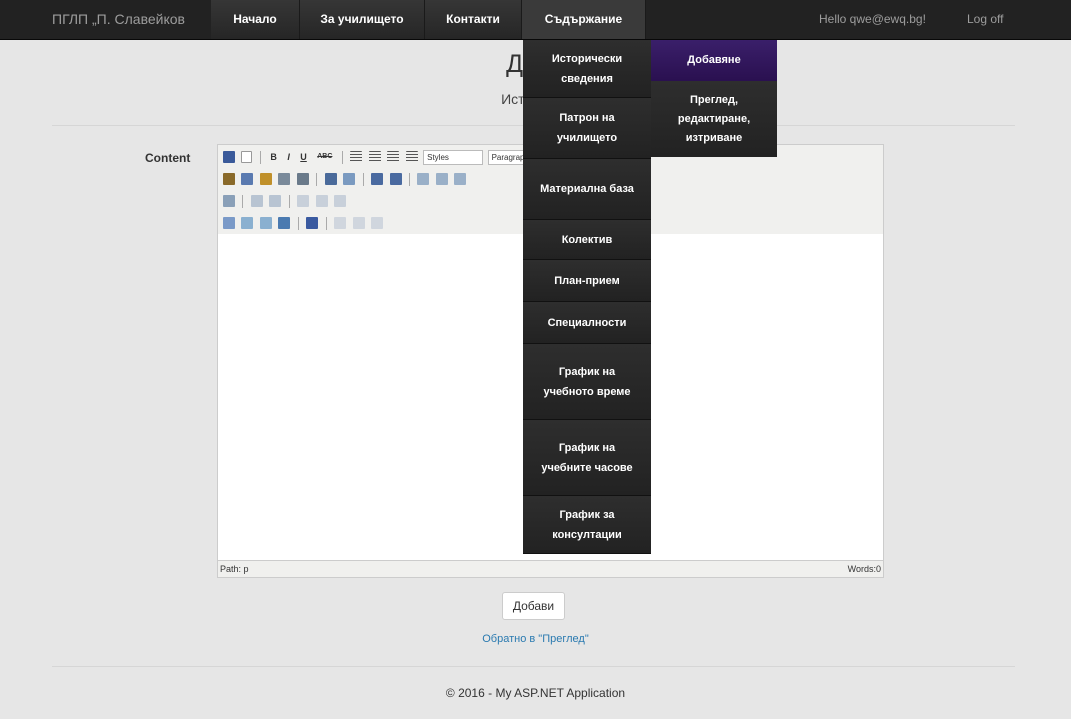  I want to click on nav-about-school: За училището, so click(362, 19).